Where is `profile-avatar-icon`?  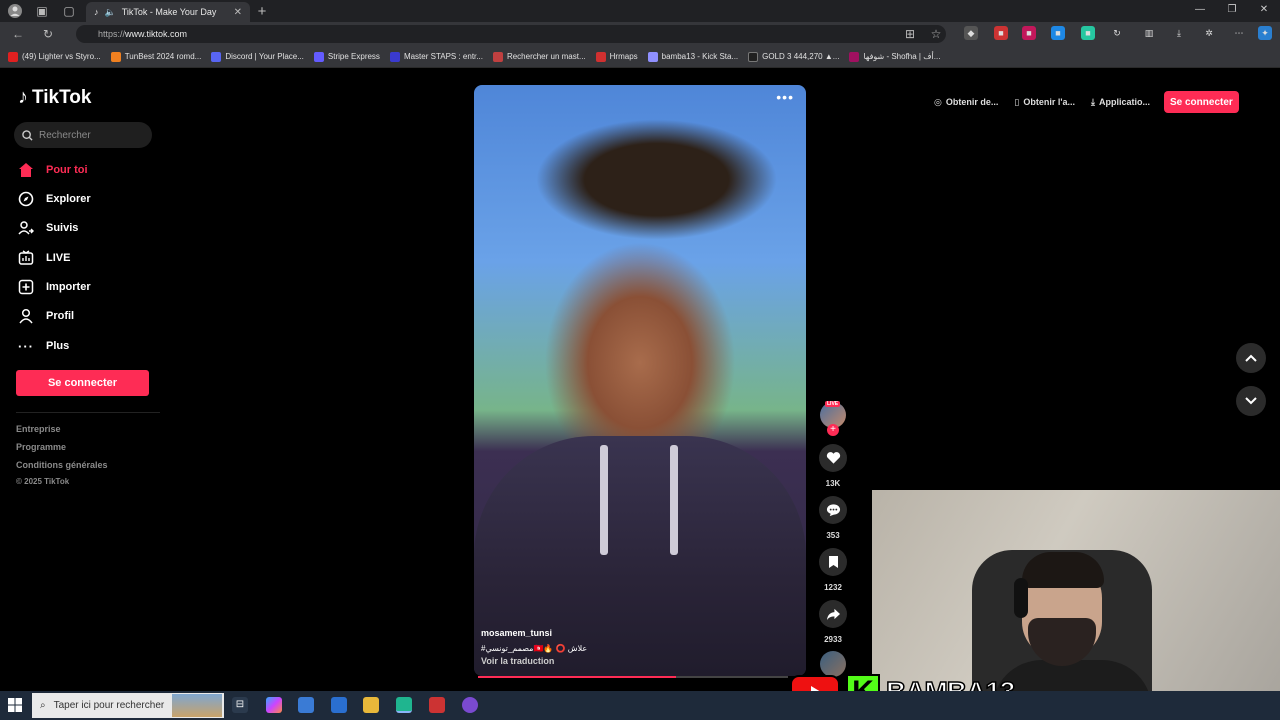 profile-avatar-icon is located at coordinates (15, 11).